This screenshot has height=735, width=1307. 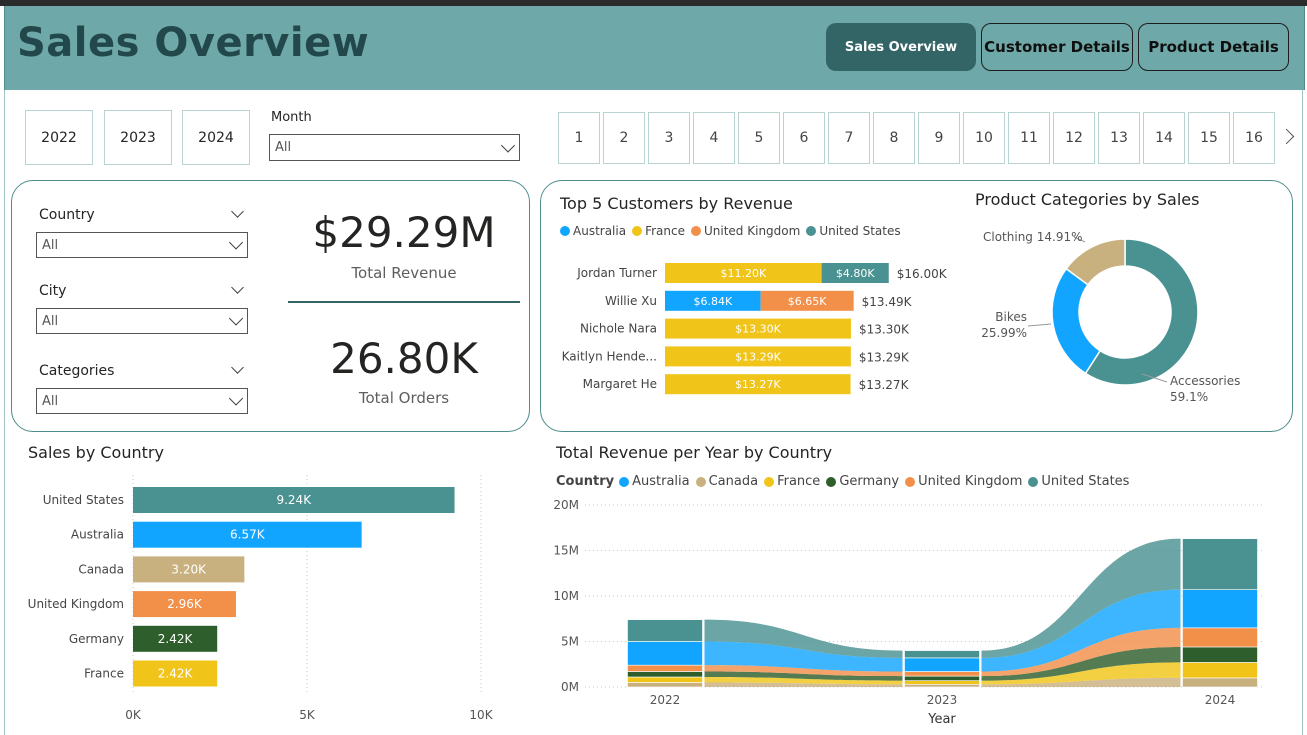 I want to click on day-button-7: 7, so click(x=849, y=138).